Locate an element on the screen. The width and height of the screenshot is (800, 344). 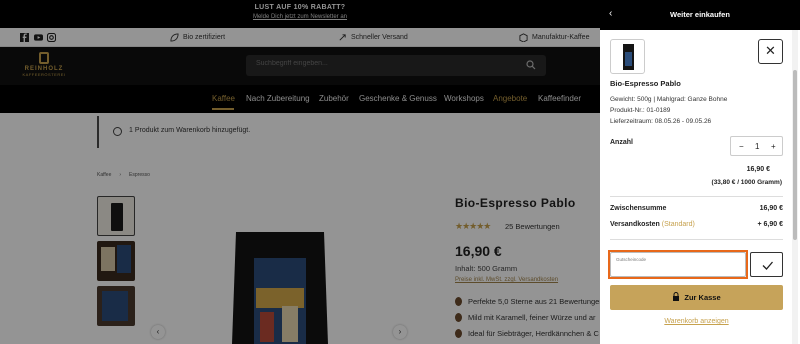
lock-icon is located at coordinates (676, 296).